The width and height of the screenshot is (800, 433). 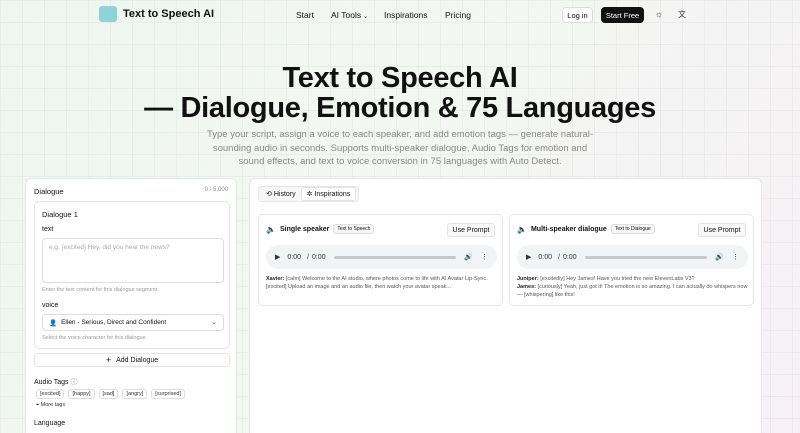 What do you see at coordinates (269, 194) in the screenshot?
I see `history-icon: ⟲` at bounding box center [269, 194].